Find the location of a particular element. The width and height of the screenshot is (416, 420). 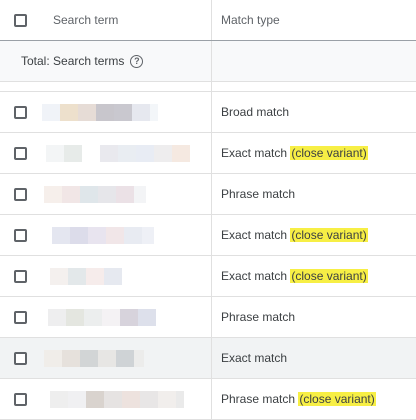

total-label-cell: Total: Search terms ? is located at coordinates (105, 61).